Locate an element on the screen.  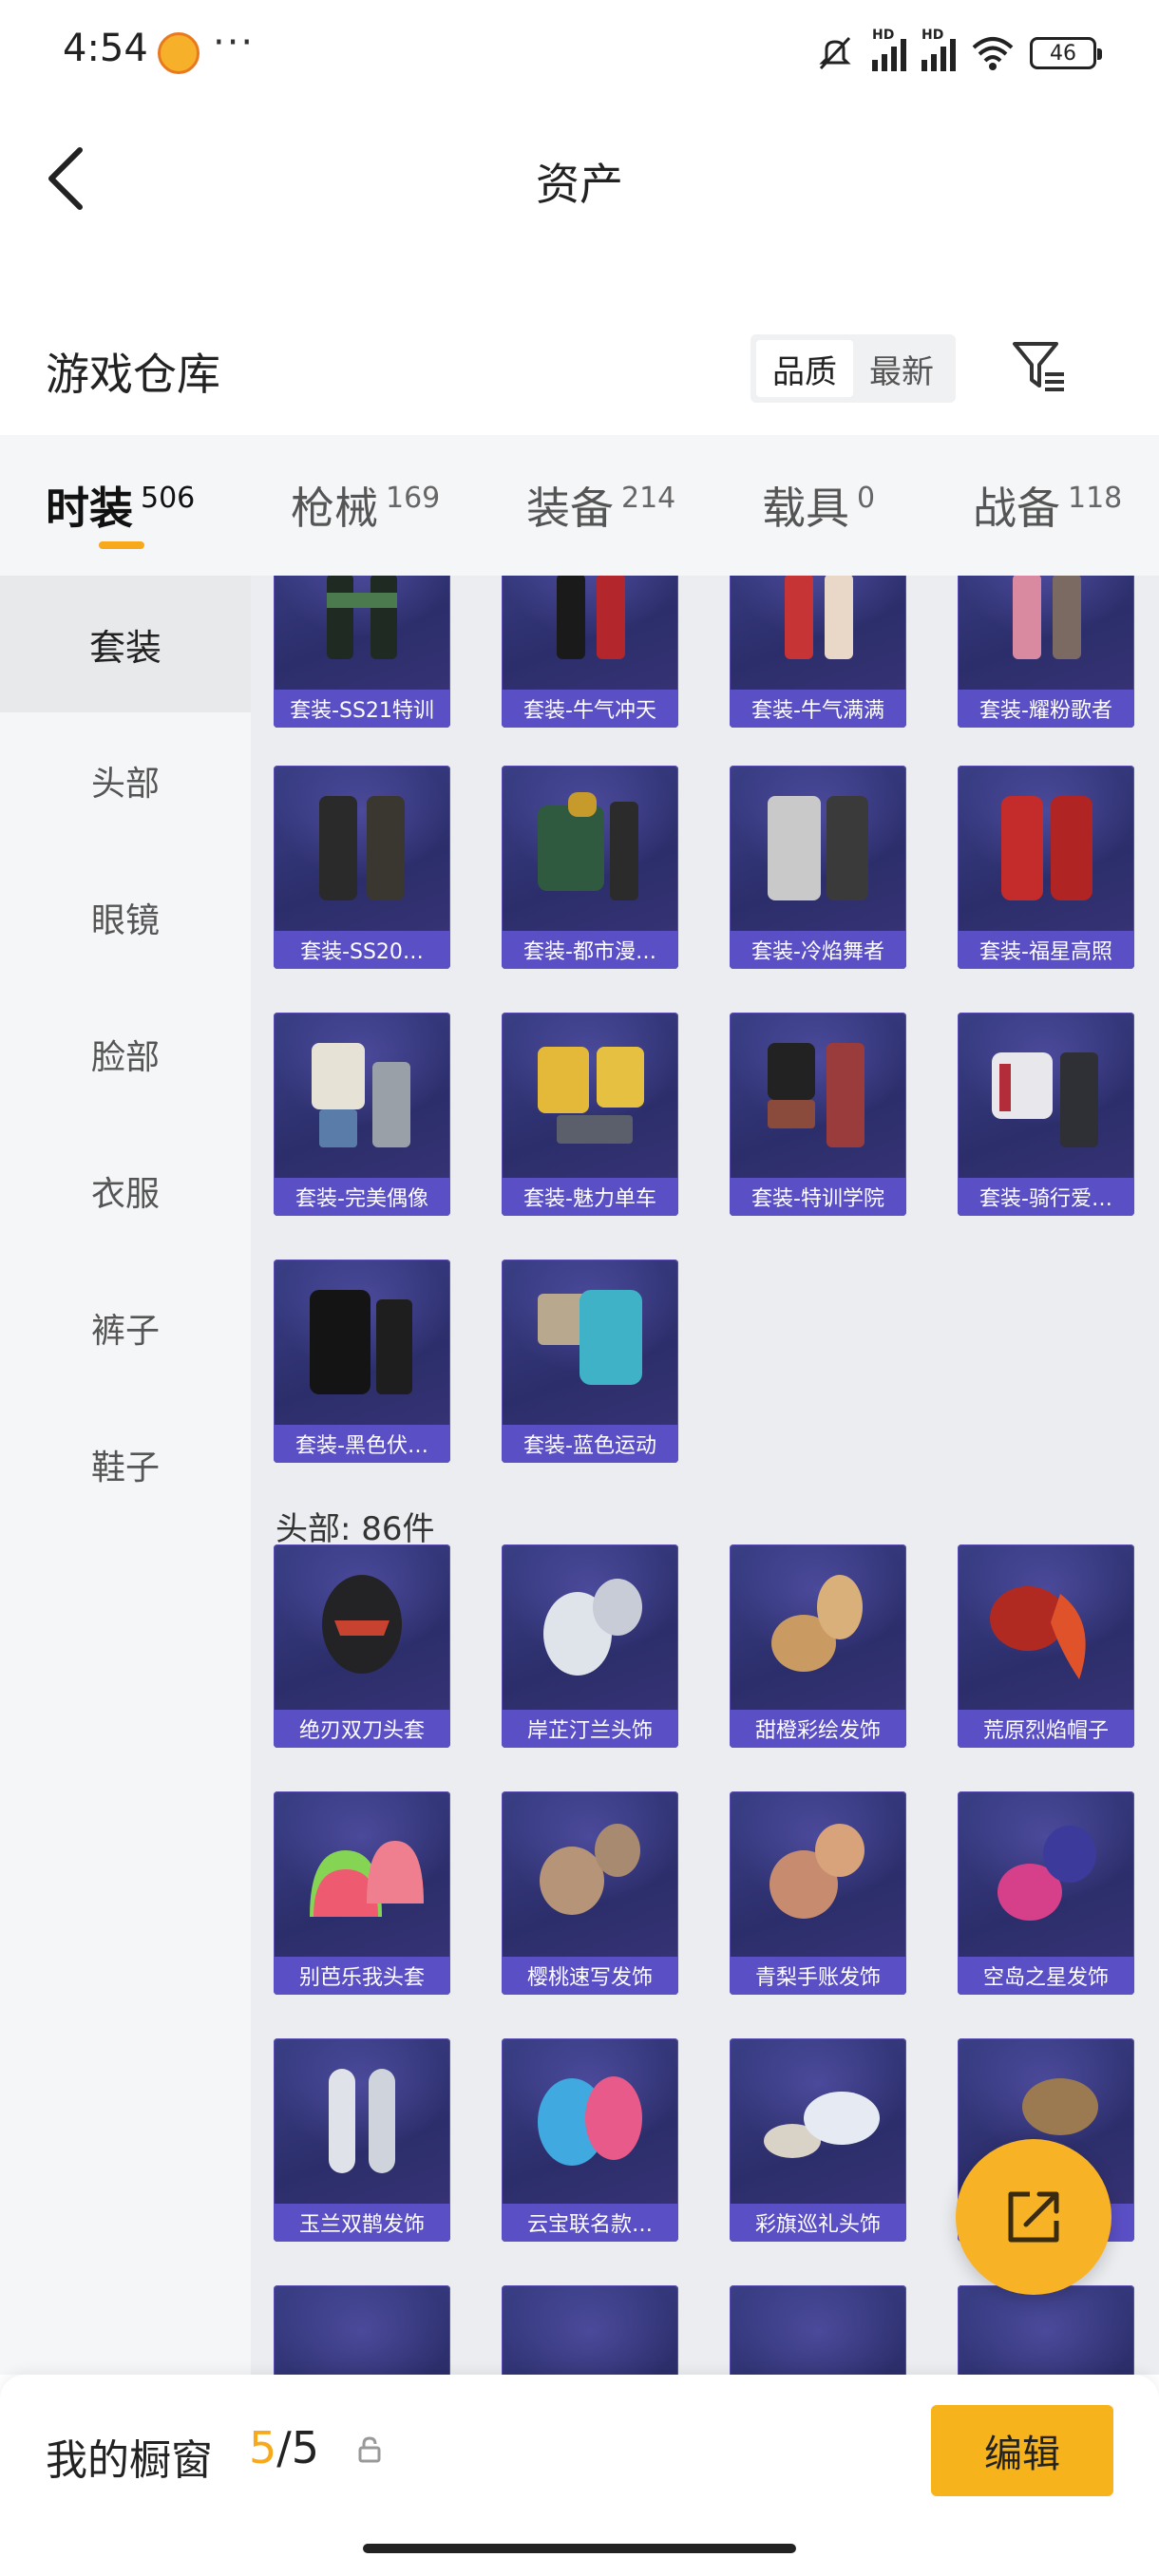
sidebar-item-head: 头部 is located at coordinates (125, 780).